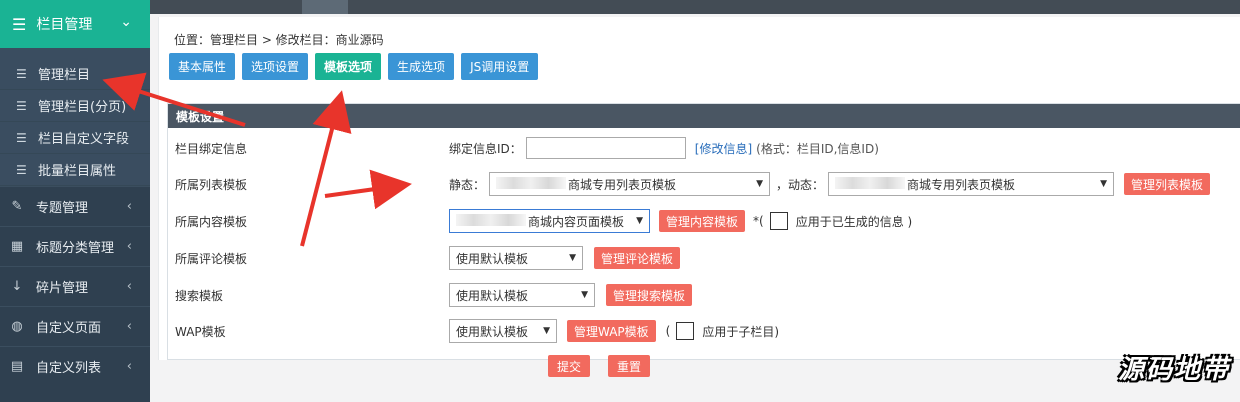 The image size is (1240, 402). Describe the element at coordinates (1167, 184) in the screenshot. I see `manage-list-template-button: 管理列表模板` at that location.